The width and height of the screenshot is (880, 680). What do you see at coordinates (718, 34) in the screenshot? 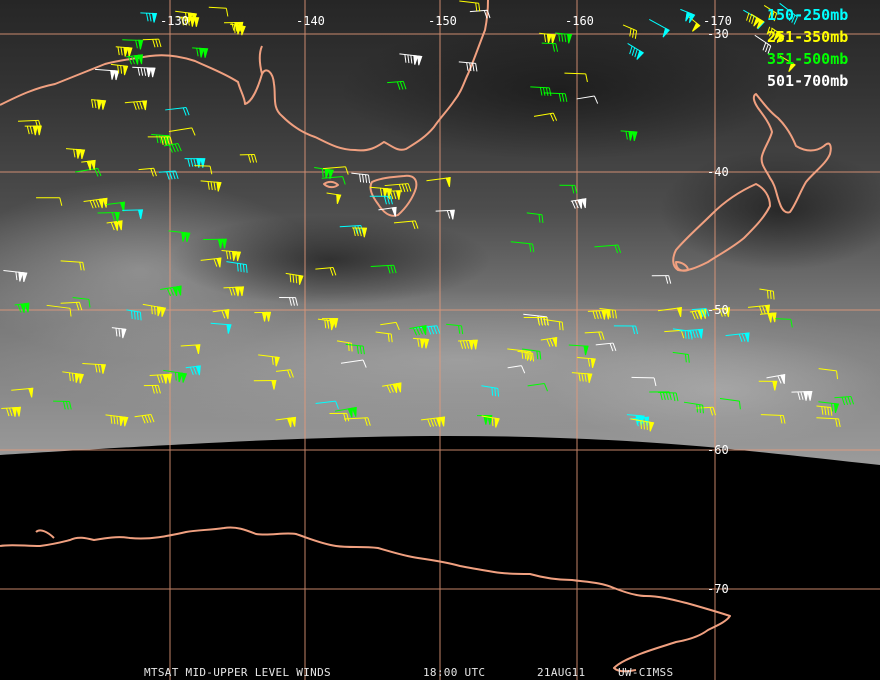
I see `latitude-label: -30` at bounding box center [718, 34].